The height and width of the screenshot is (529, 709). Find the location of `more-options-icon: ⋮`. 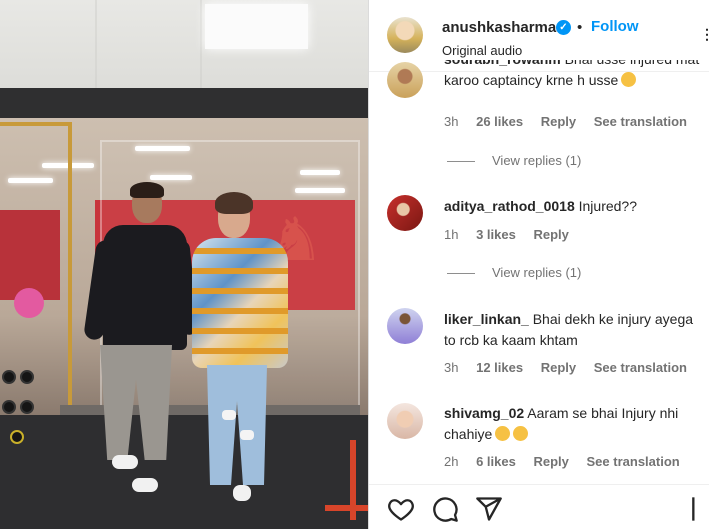

more-options-icon: ⋮ is located at coordinates (704, 34).